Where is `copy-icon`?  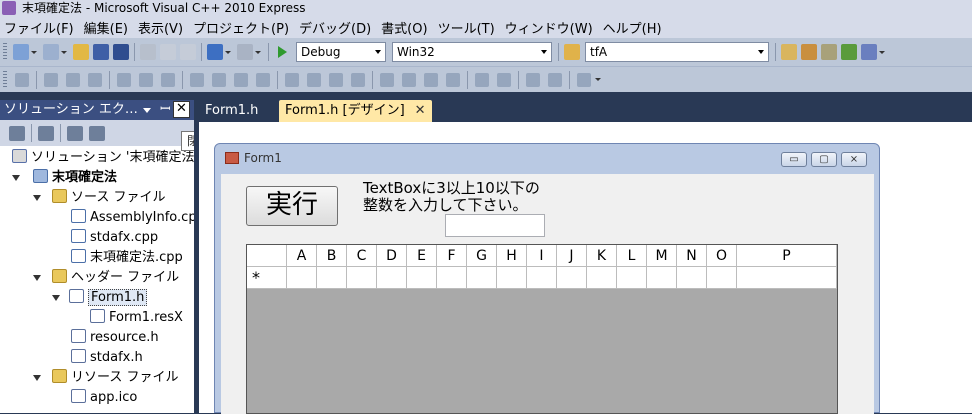
copy-icon is located at coordinates (168, 52).